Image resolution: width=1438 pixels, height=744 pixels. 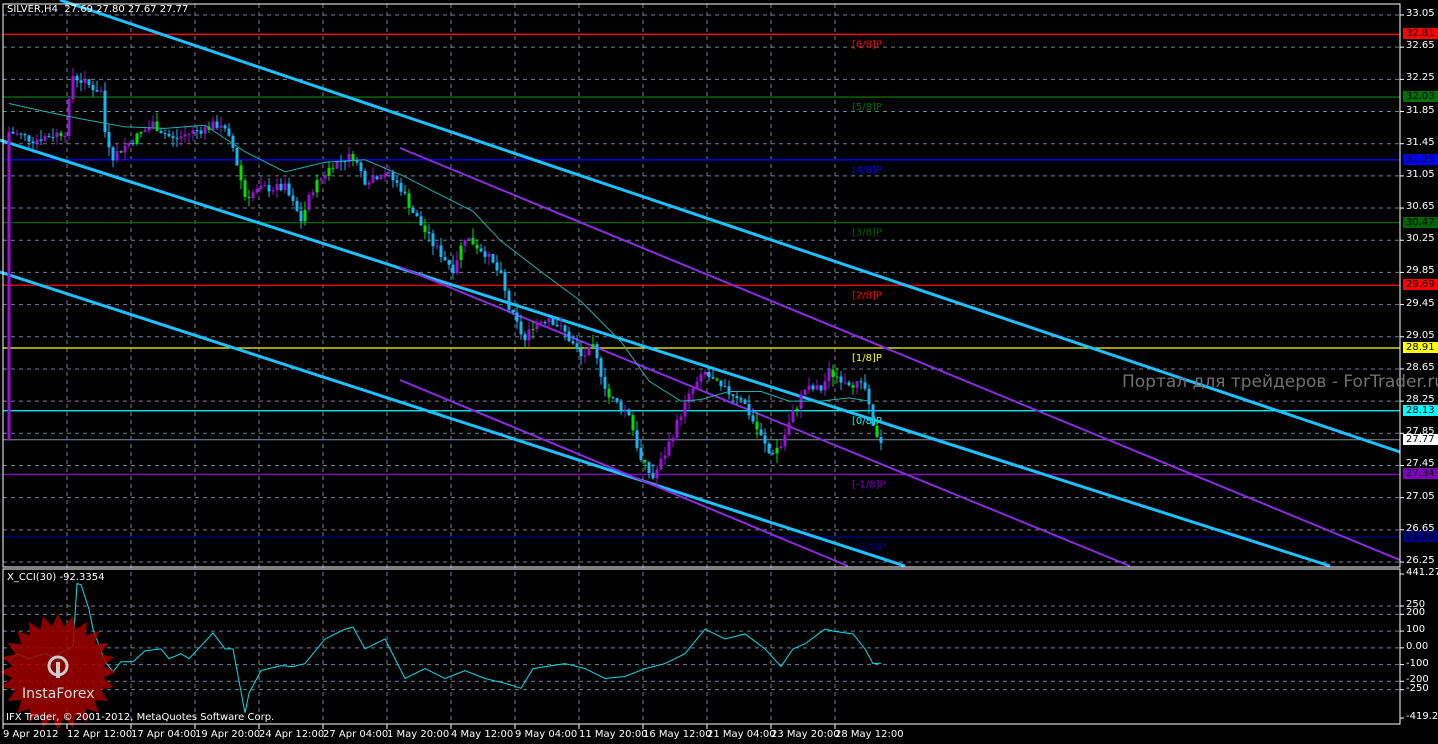 What do you see at coordinates (1420, 97) in the screenshot?
I see `price-level-tag: 32.03` at bounding box center [1420, 97].